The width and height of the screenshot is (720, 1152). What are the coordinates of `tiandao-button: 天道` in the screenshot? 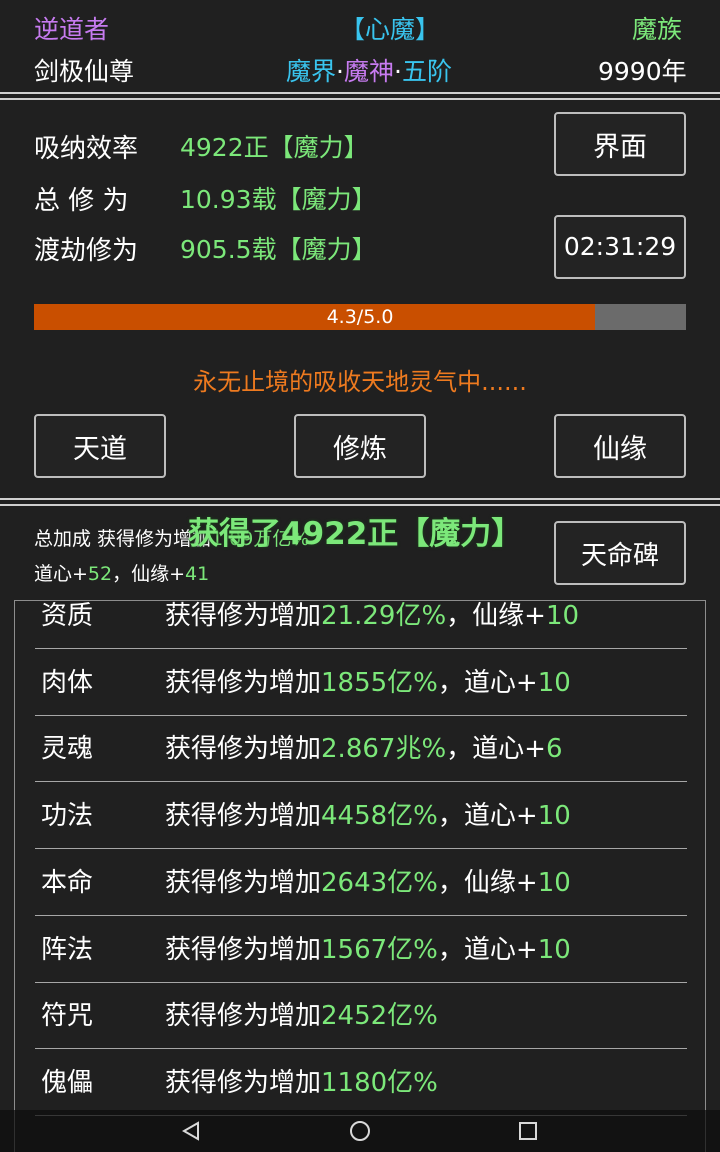 It's located at (100, 446).